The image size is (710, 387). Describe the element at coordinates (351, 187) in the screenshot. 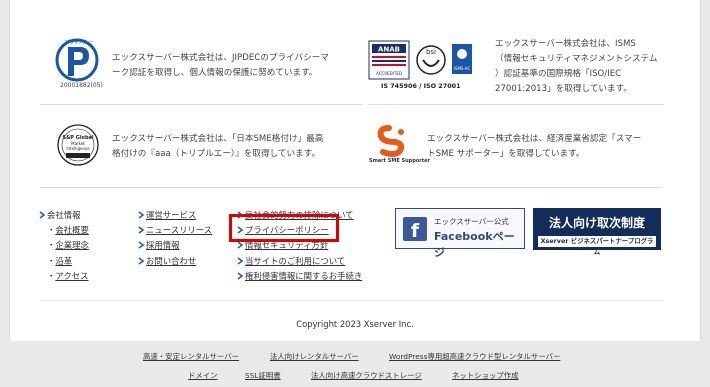

I see `footer-divider` at that location.